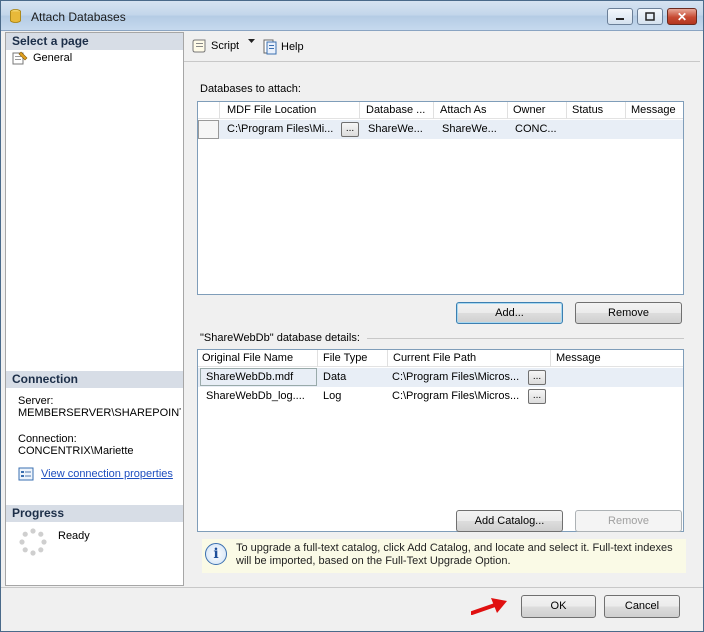 Image resolution: width=704 pixels, height=632 pixels. What do you see at coordinates (47, 439) in the screenshot?
I see `connection-label: Connection:` at bounding box center [47, 439].